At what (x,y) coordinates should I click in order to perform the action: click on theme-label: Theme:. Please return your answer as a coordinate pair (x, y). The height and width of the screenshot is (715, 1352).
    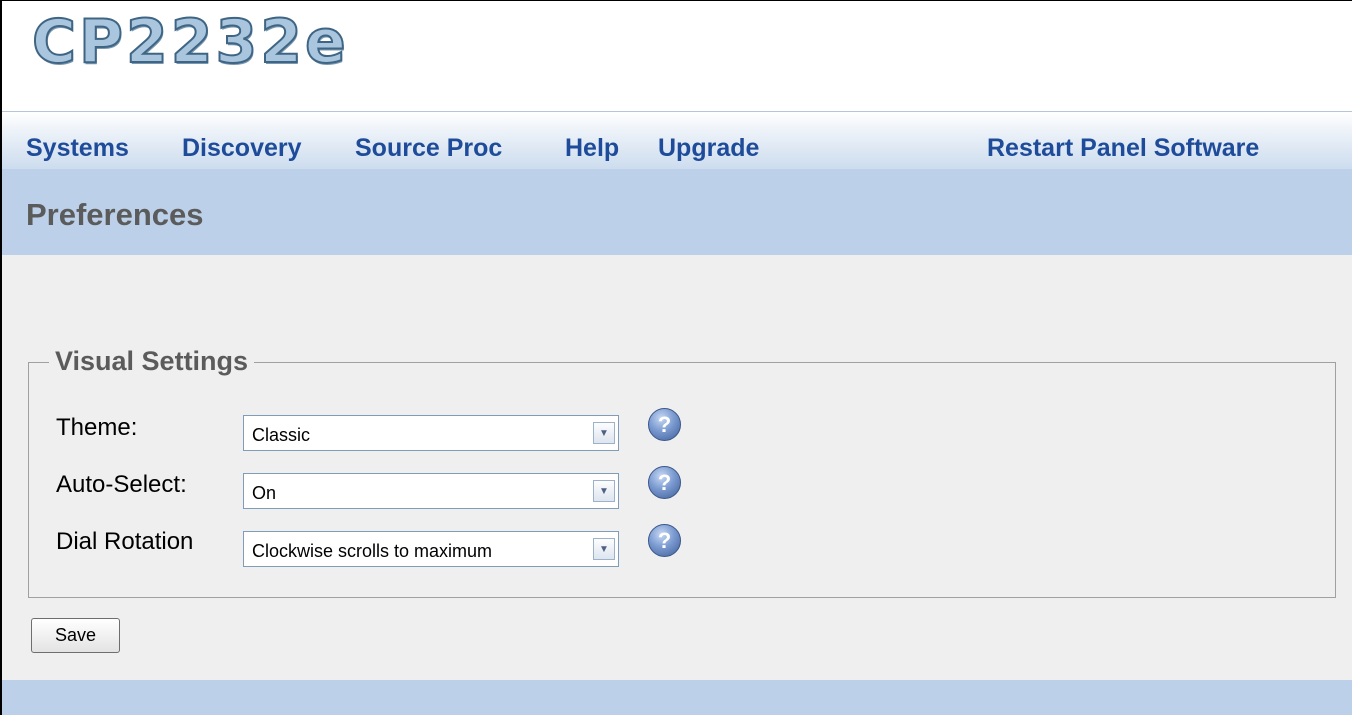
    Looking at the image, I should click on (97, 427).